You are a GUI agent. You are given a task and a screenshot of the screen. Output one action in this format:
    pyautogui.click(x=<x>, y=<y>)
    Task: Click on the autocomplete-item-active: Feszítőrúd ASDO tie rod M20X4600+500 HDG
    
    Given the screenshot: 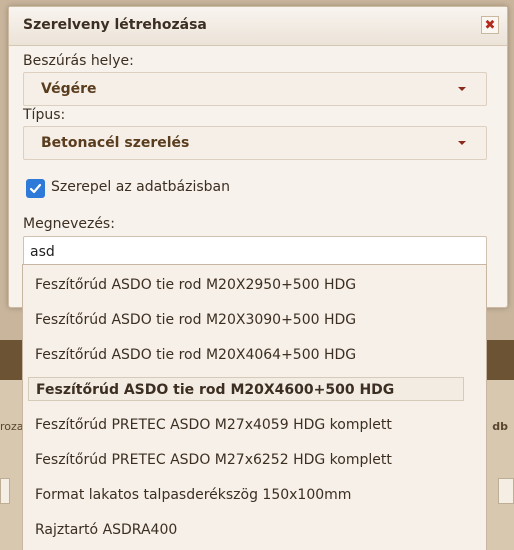 What is the action you would take?
    pyautogui.click(x=246, y=389)
    